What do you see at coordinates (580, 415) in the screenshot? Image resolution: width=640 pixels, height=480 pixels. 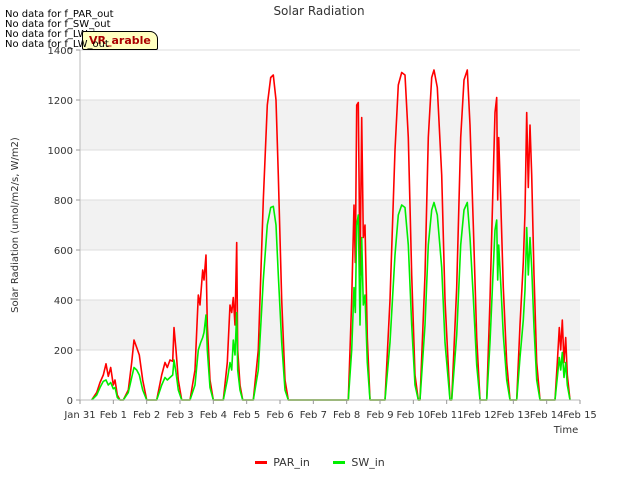 I see `x-tick-label: Feb 15` at bounding box center [580, 415].